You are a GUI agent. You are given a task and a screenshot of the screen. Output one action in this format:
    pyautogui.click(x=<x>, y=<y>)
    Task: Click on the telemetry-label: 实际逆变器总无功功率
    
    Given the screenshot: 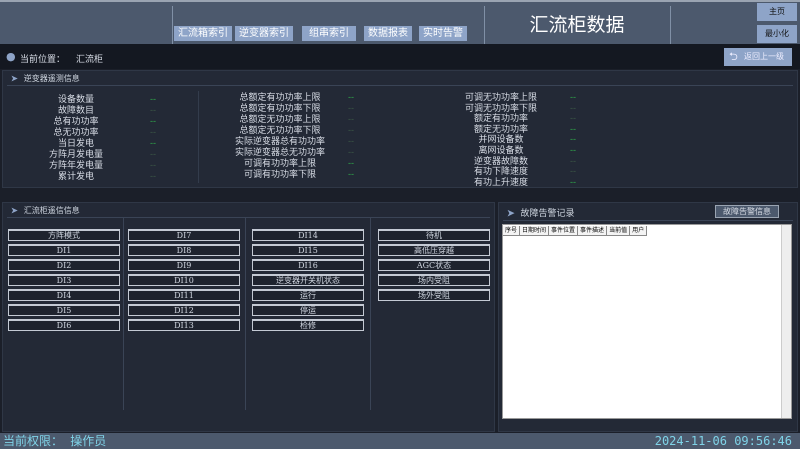 What is the action you would take?
    pyautogui.click(x=279, y=153)
    